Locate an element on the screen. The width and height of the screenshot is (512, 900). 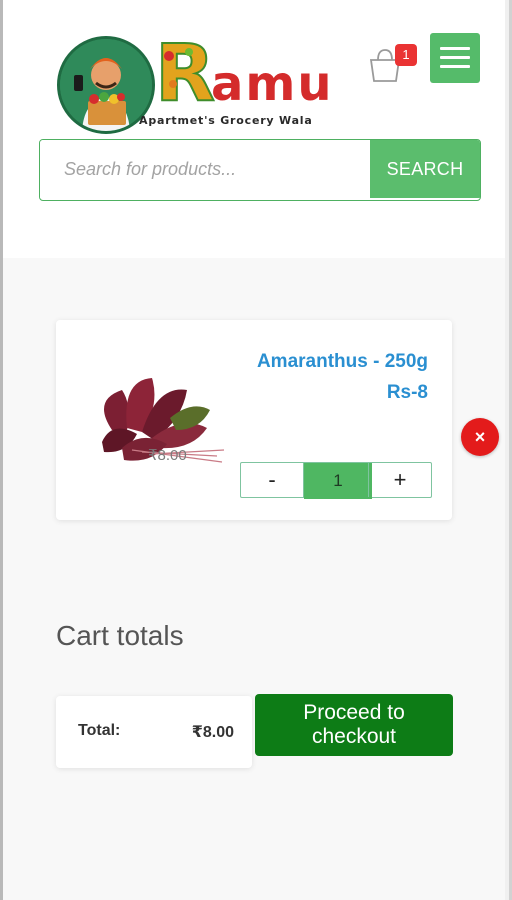
cart-count-badge: 1 is located at coordinates (406, 55).